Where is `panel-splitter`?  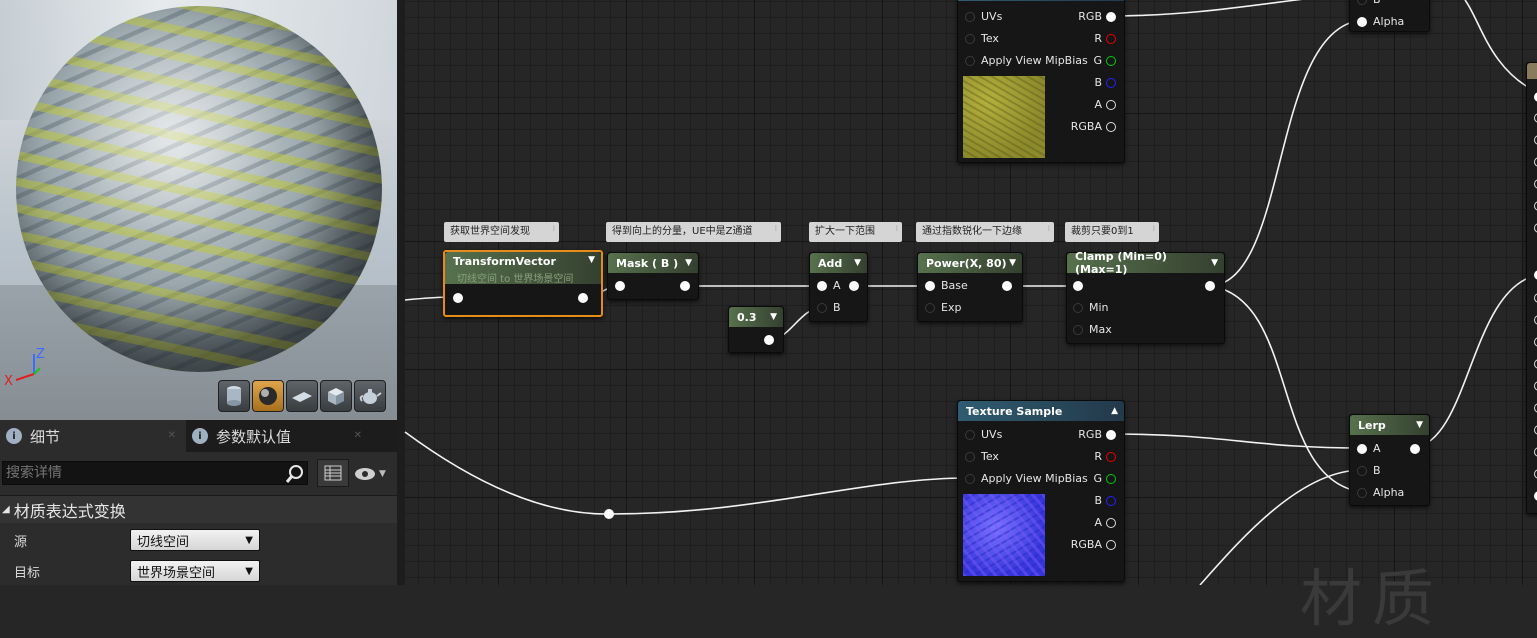
panel-splitter is located at coordinates (401, 292).